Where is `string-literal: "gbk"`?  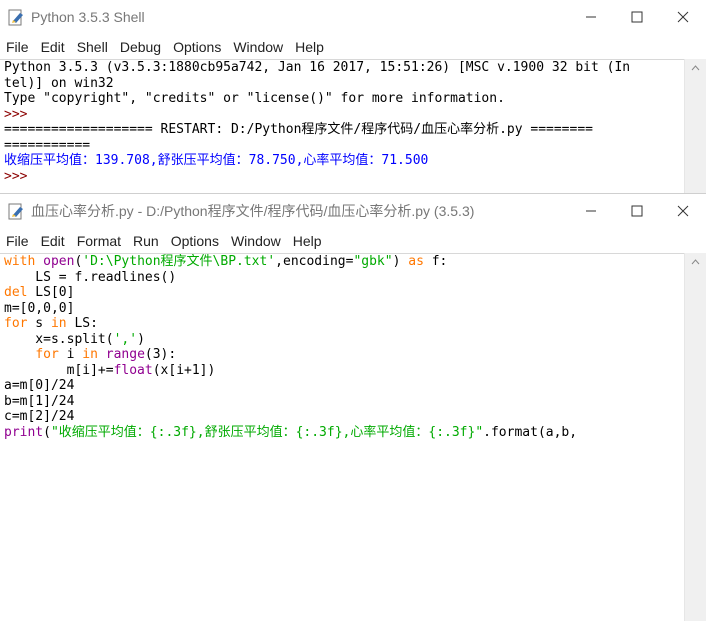
string-literal: "gbk" is located at coordinates (373, 261).